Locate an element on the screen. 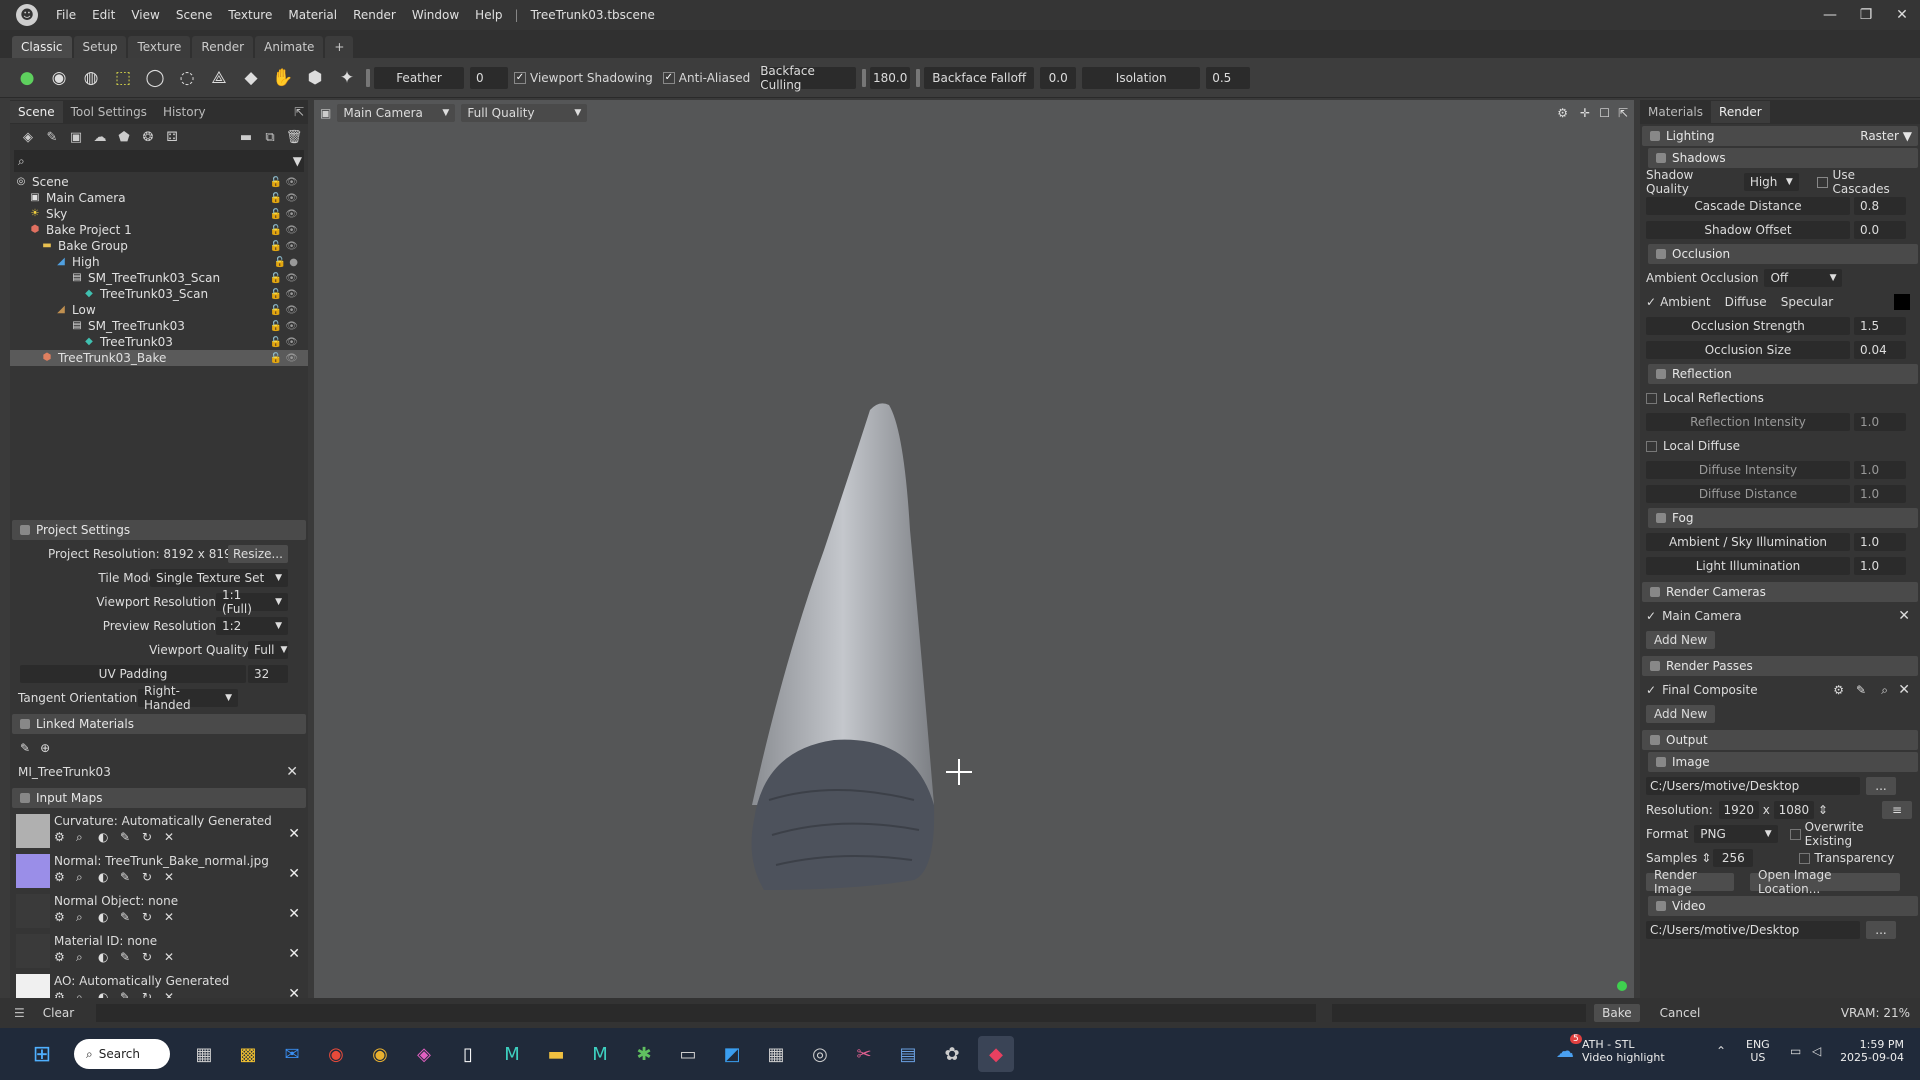 The height and width of the screenshot is (1080, 1920). ambient-occlusion-dropdown: Off ▼ is located at coordinates (1803, 278).